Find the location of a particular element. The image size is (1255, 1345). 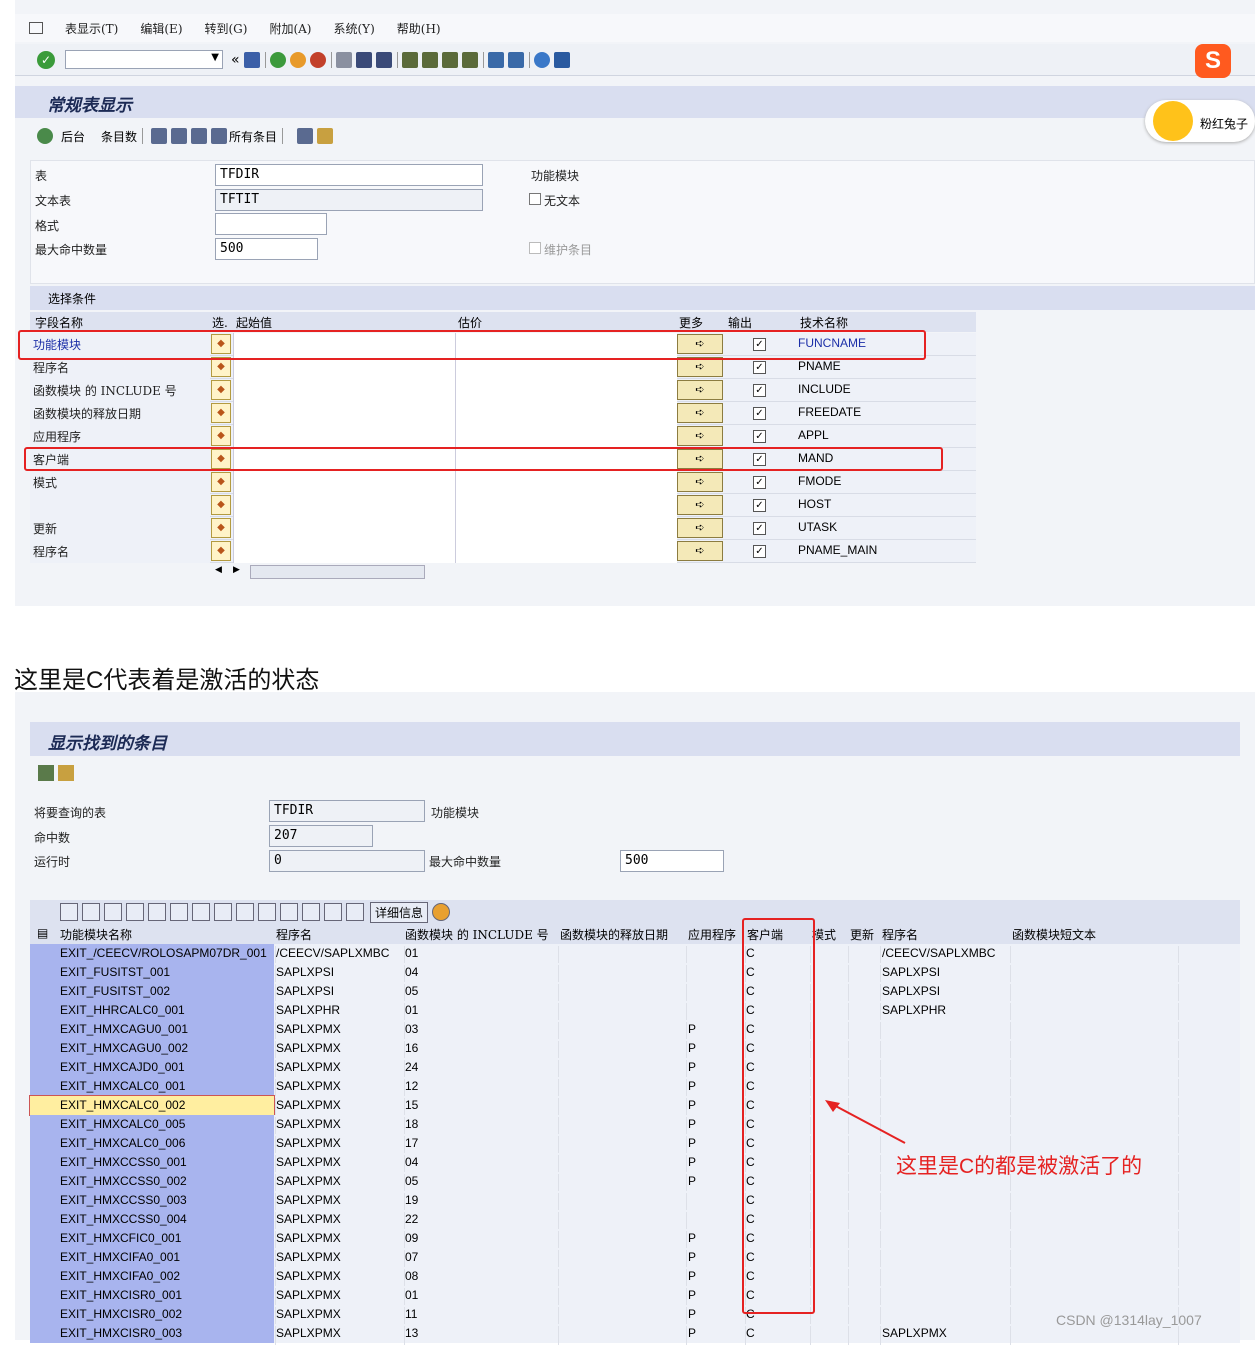

scroll-thumb is located at coordinates (337, 572).